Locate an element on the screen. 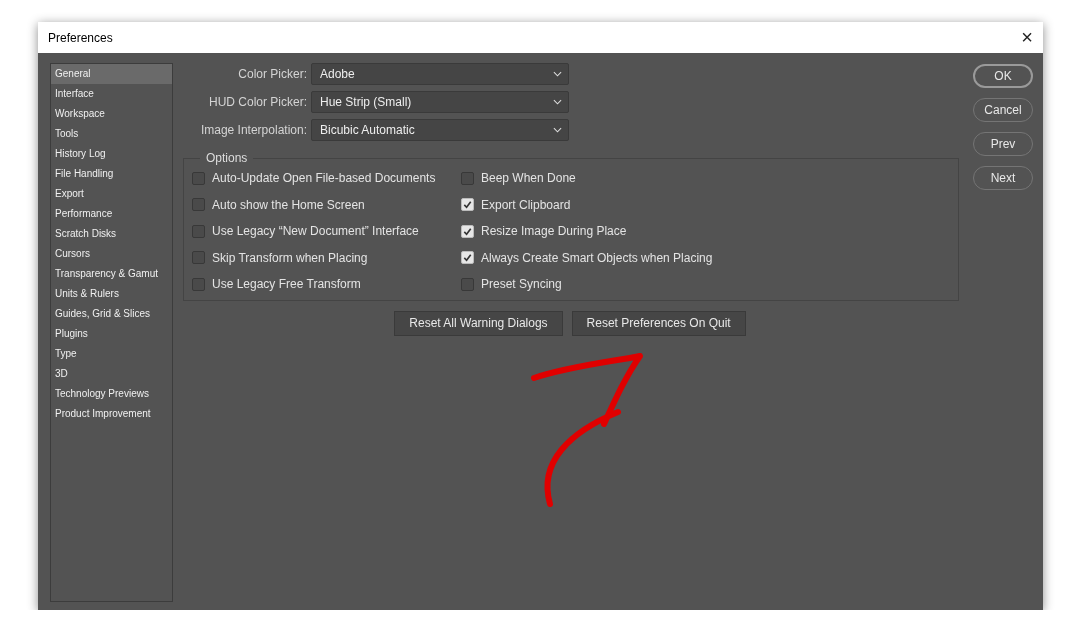 Image resolution: width=1081 pixels, height=633 pixels. sidebar-item: Guides, Grid & Slices is located at coordinates (111, 314).